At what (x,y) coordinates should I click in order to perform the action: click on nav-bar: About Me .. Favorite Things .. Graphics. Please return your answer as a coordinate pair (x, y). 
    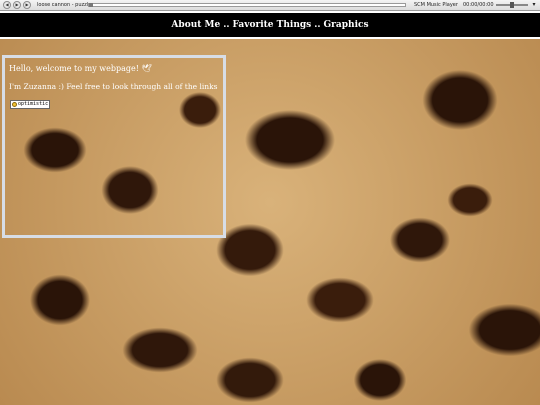
    Looking at the image, I should click on (270, 25).